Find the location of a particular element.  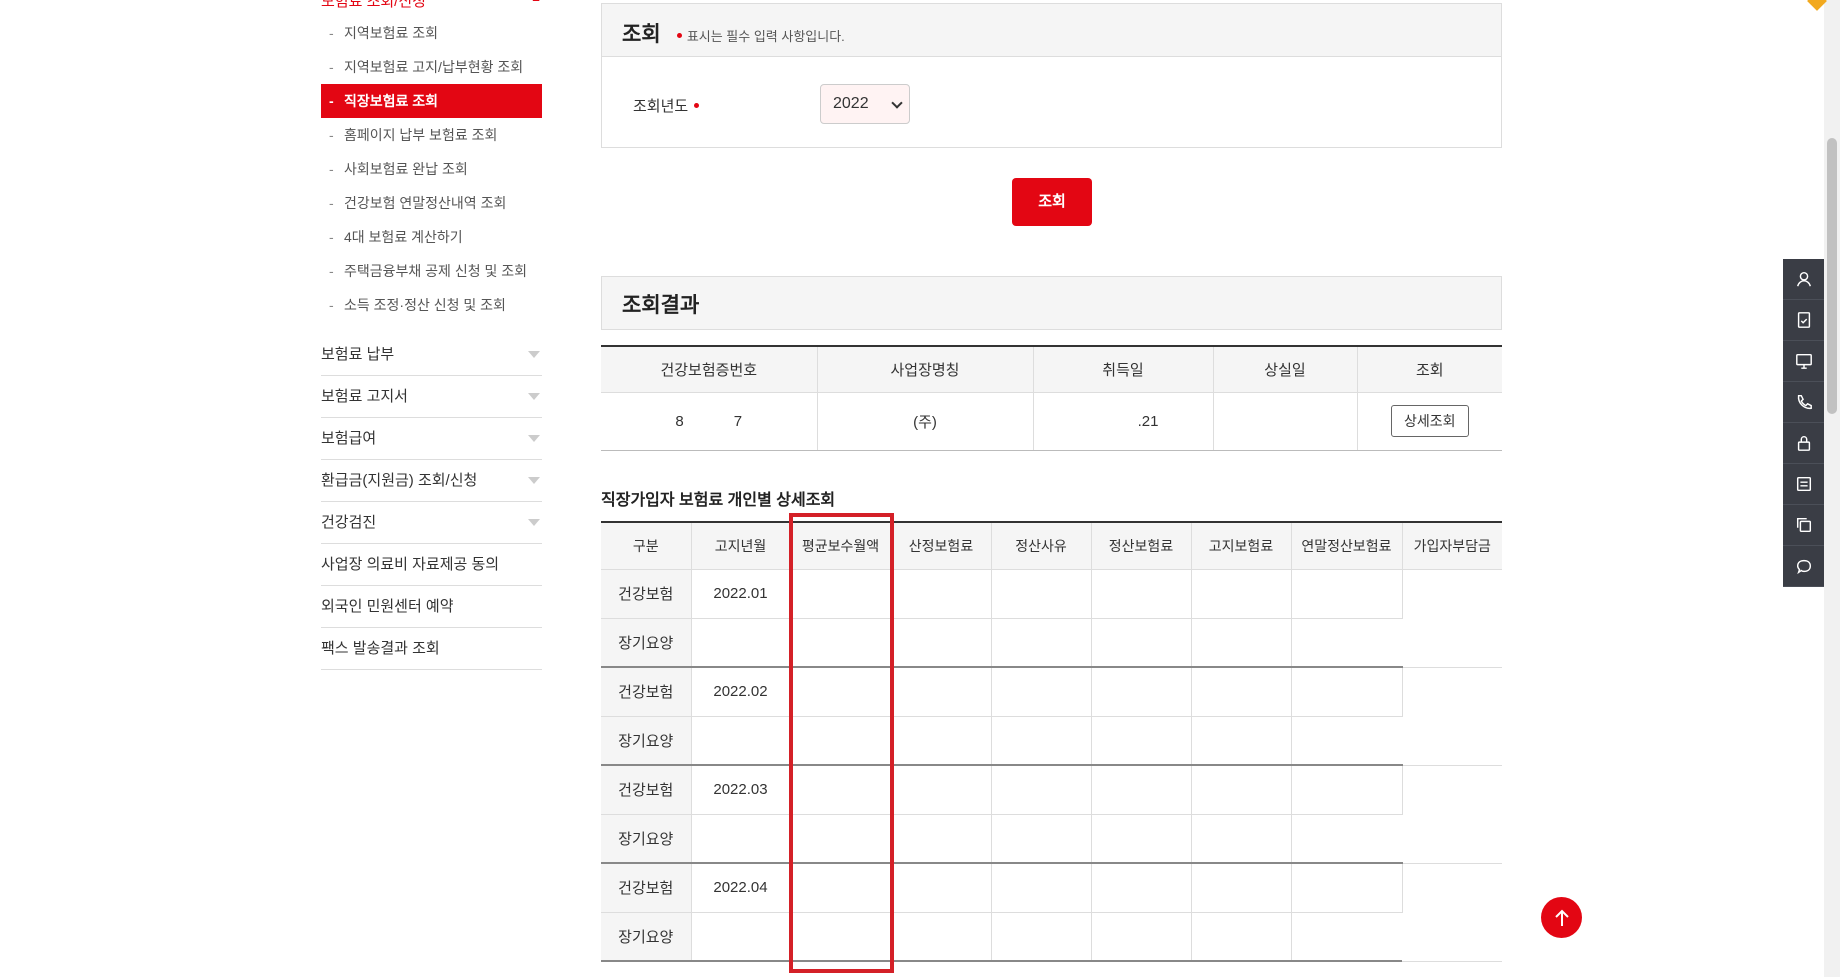

year-label-text: 조회년도 is located at coordinates (661, 106).